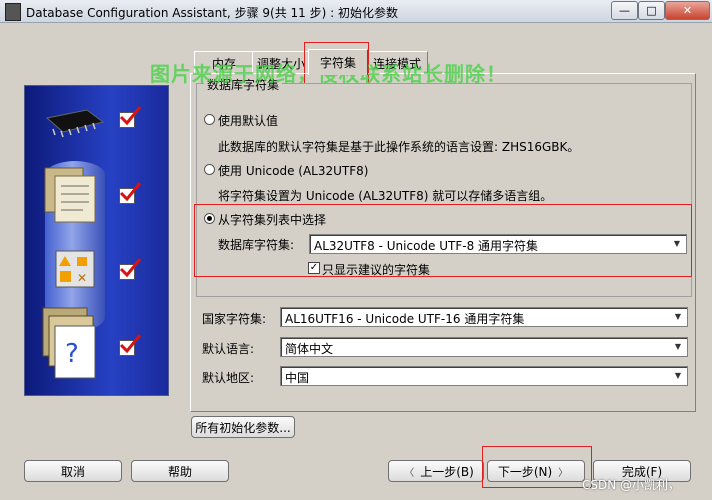 The width and height of the screenshot is (712, 500). What do you see at coordinates (338, 62) in the screenshot?
I see `tab-character-sets: 字符集` at bounding box center [338, 62].